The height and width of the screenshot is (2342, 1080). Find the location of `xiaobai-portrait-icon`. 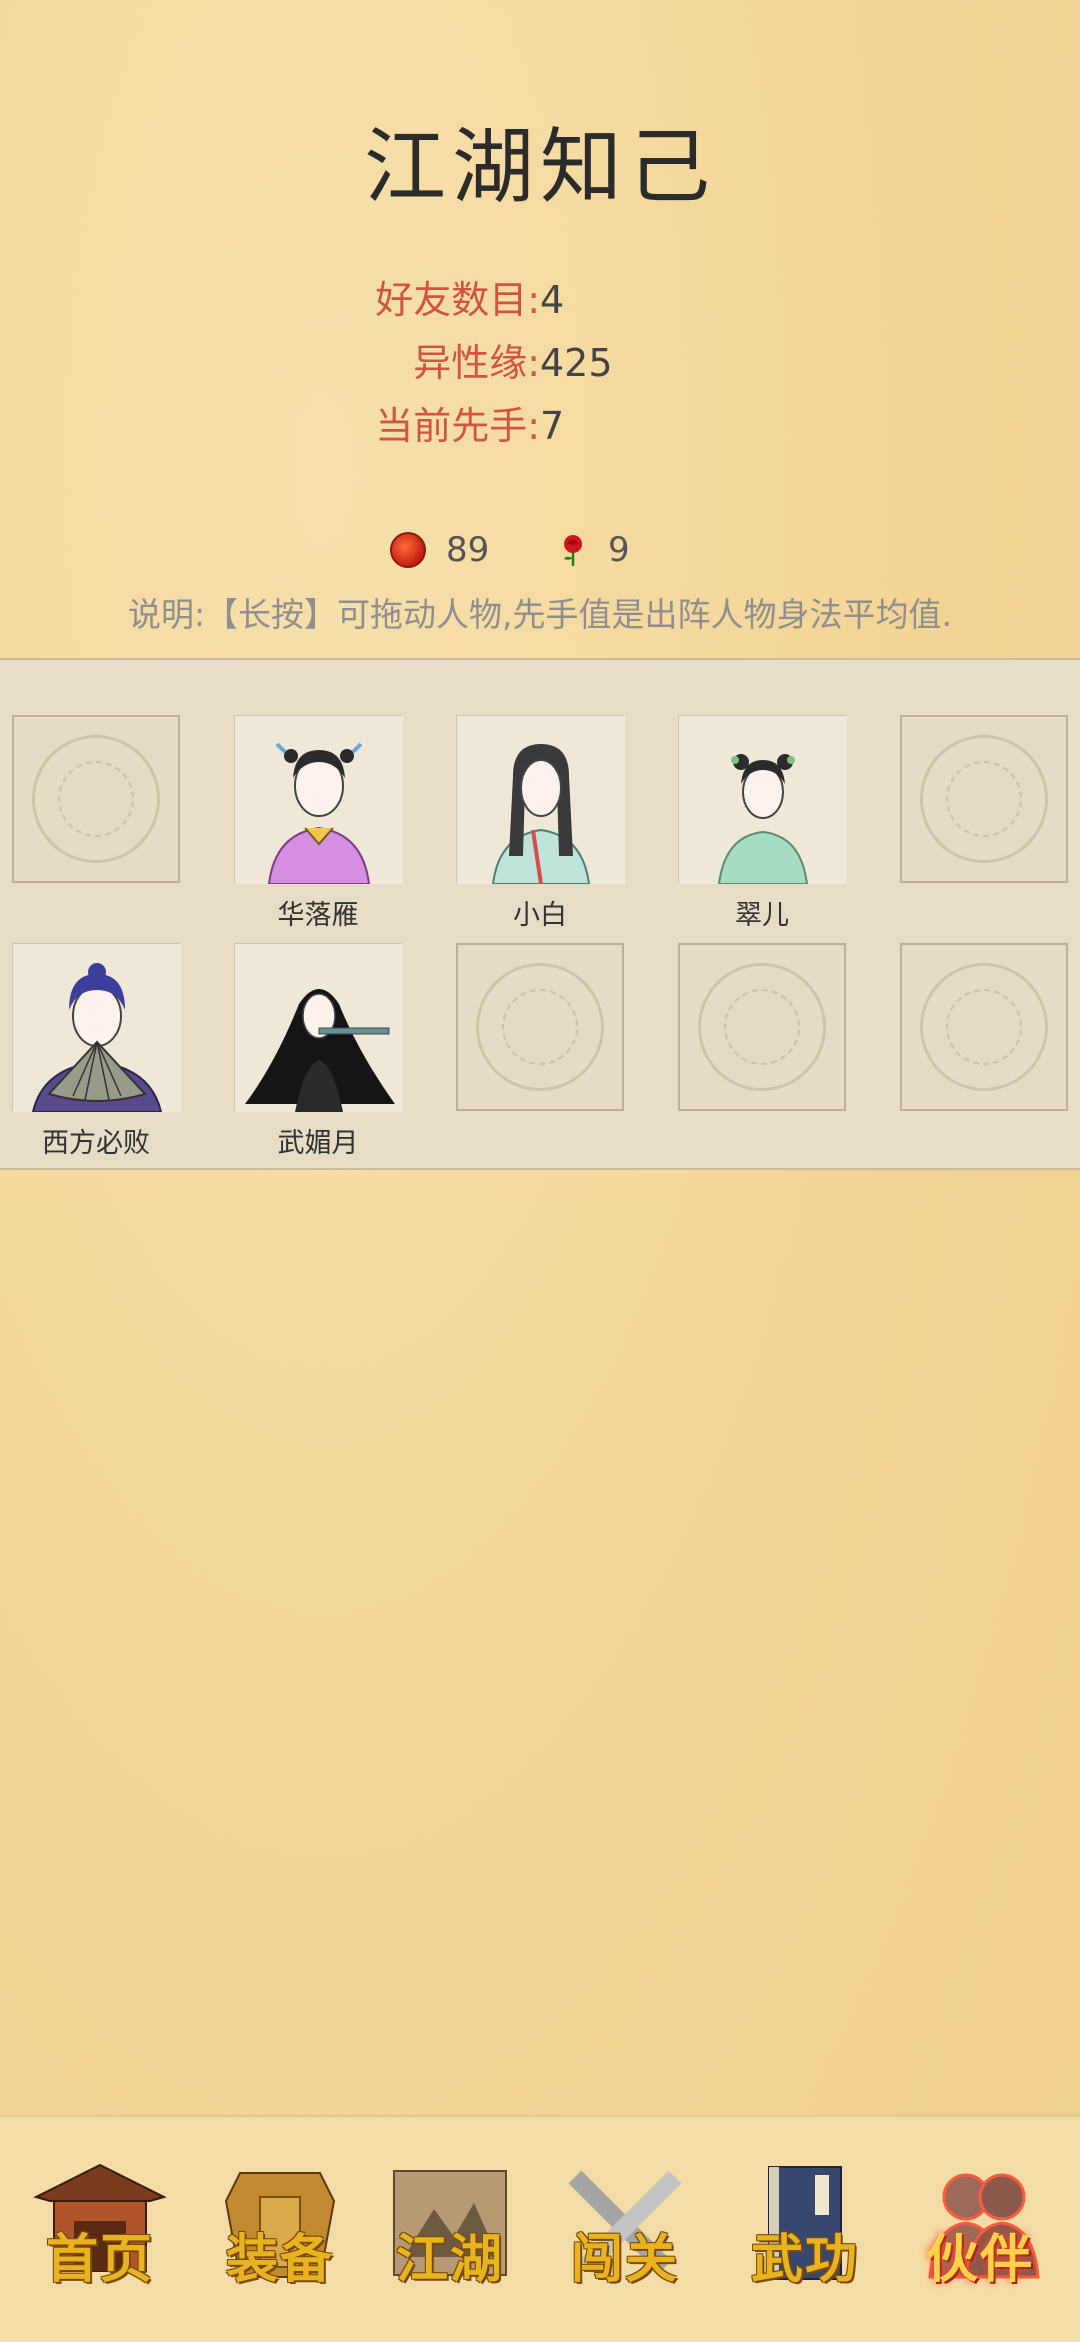

xiaobai-portrait-icon is located at coordinates (541, 800).